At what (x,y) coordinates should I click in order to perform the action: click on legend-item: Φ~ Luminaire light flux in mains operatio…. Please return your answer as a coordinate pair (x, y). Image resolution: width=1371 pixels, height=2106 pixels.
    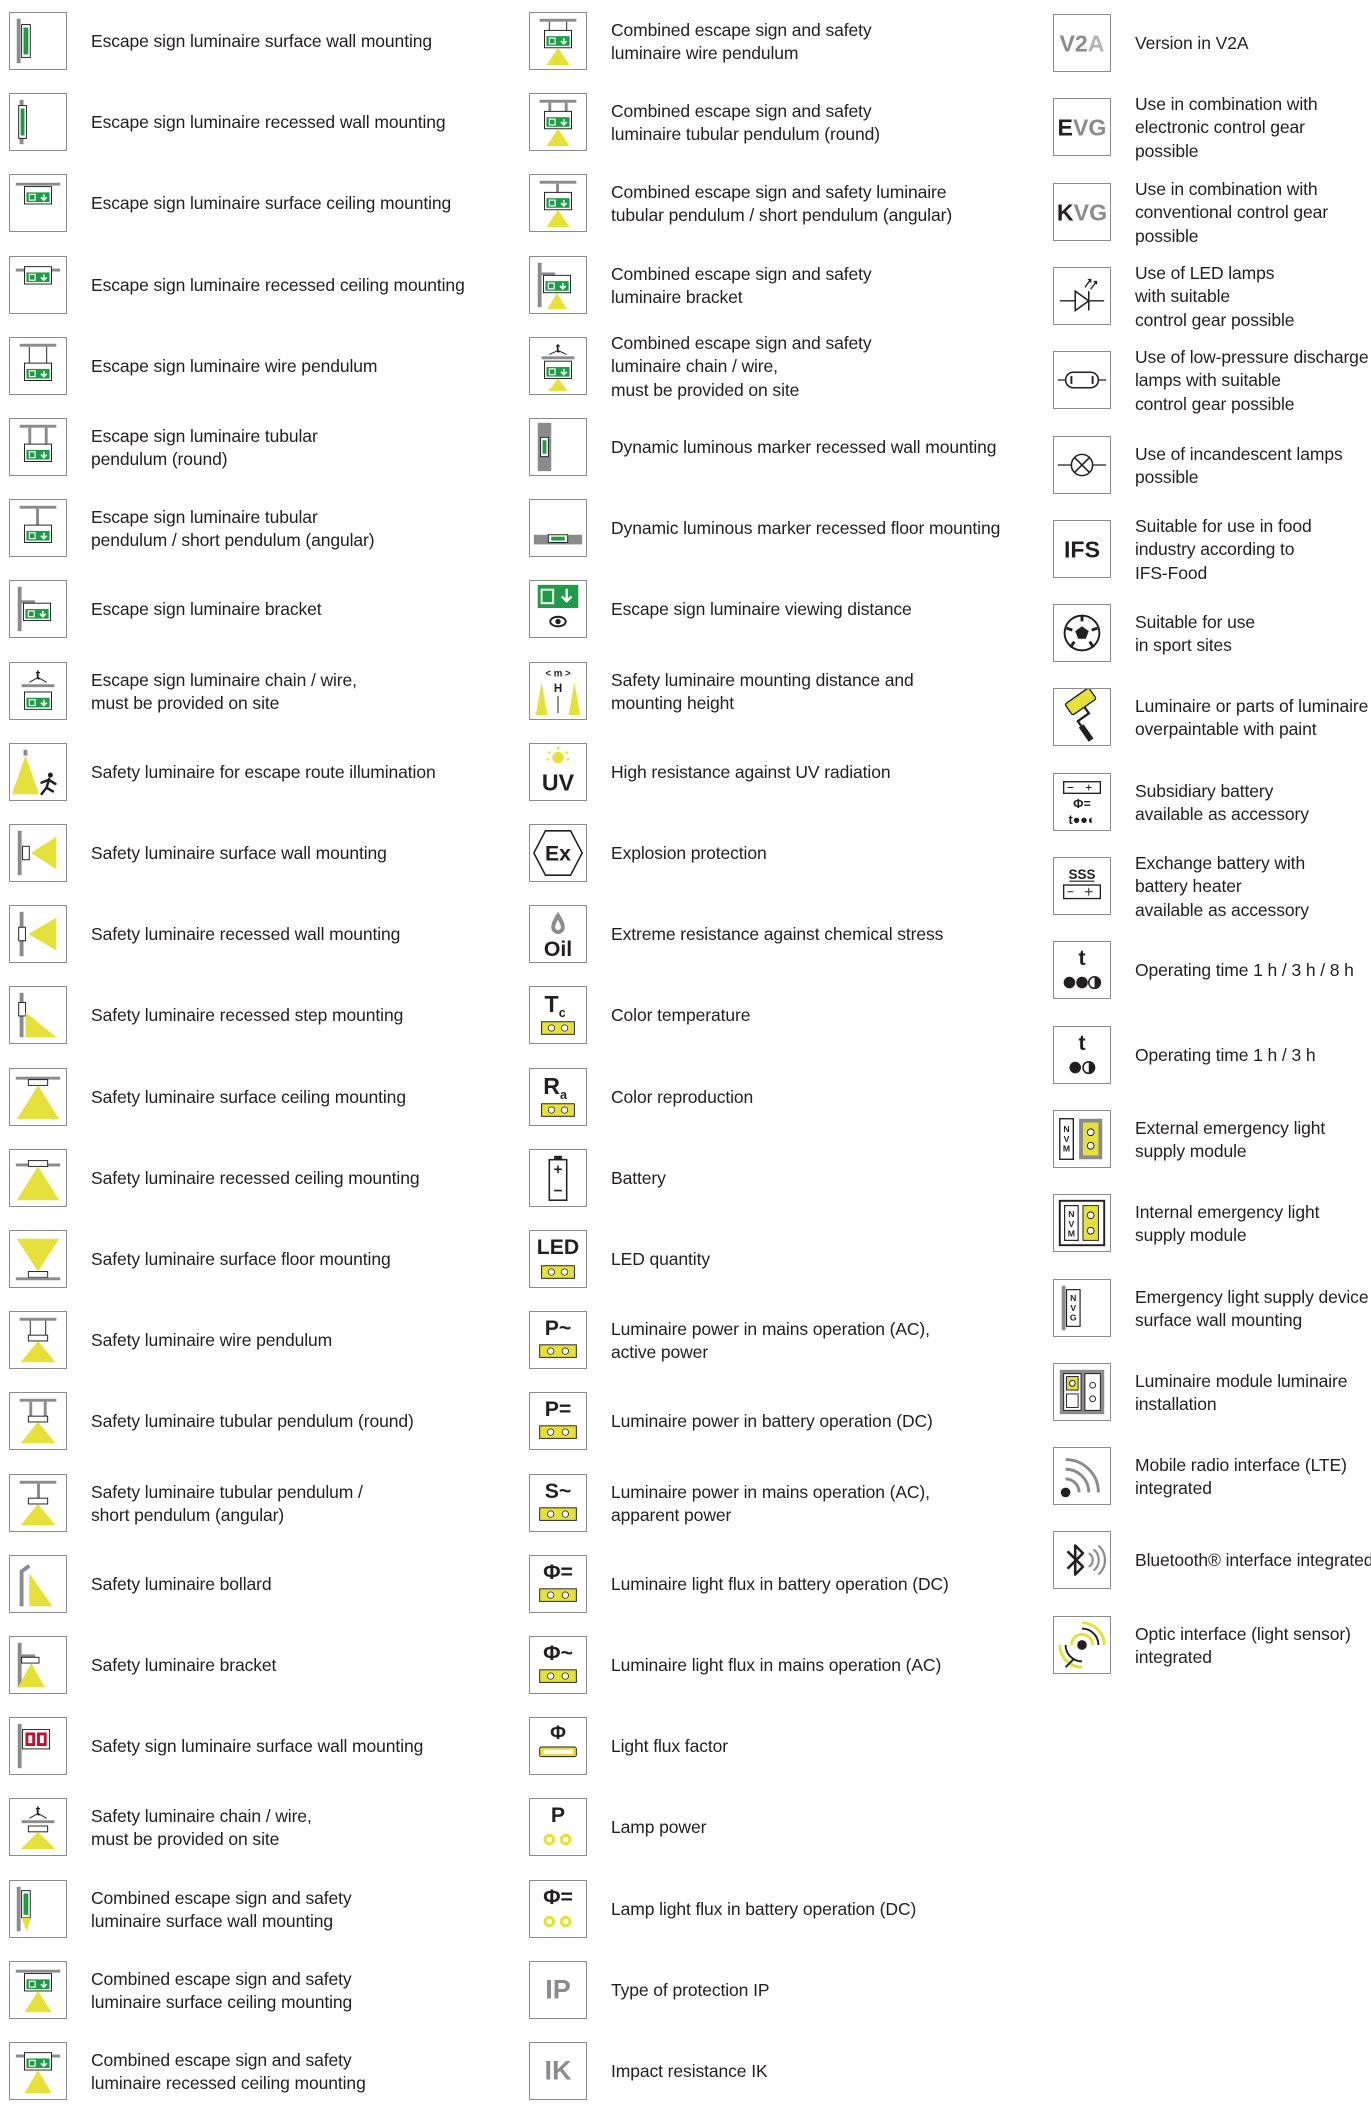
    Looking at the image, I should click on (779, 1668).